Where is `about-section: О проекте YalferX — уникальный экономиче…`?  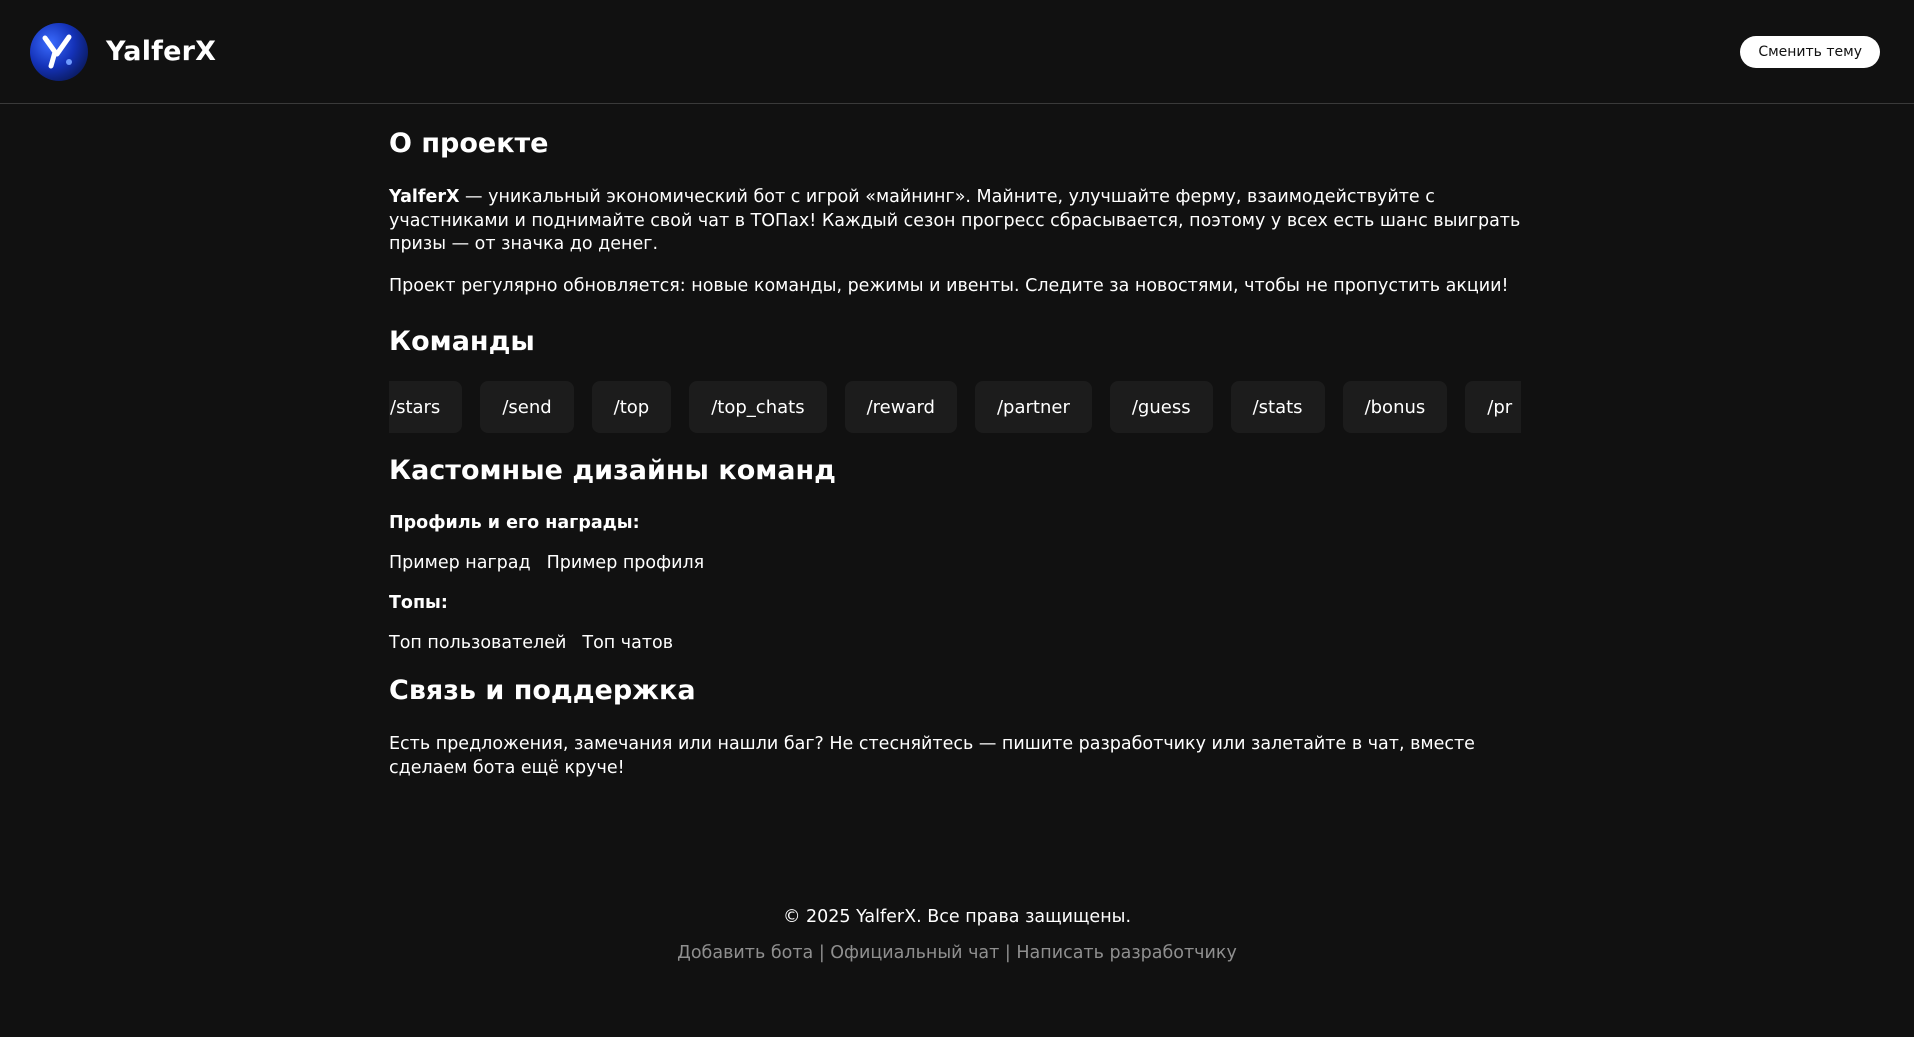 about-section: О проекте YalferX — уникальный экономиче… is located at coordinates (955, 213).